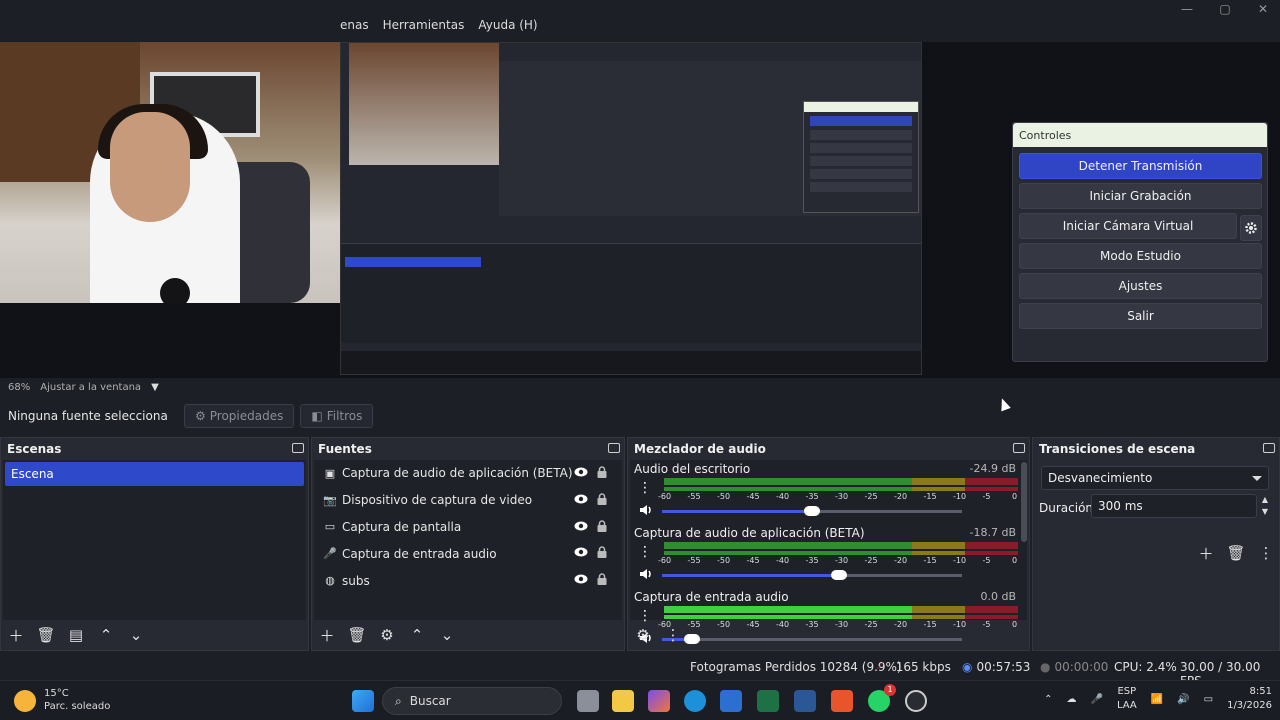  I want to click on brave-icon, so click(842, 701).